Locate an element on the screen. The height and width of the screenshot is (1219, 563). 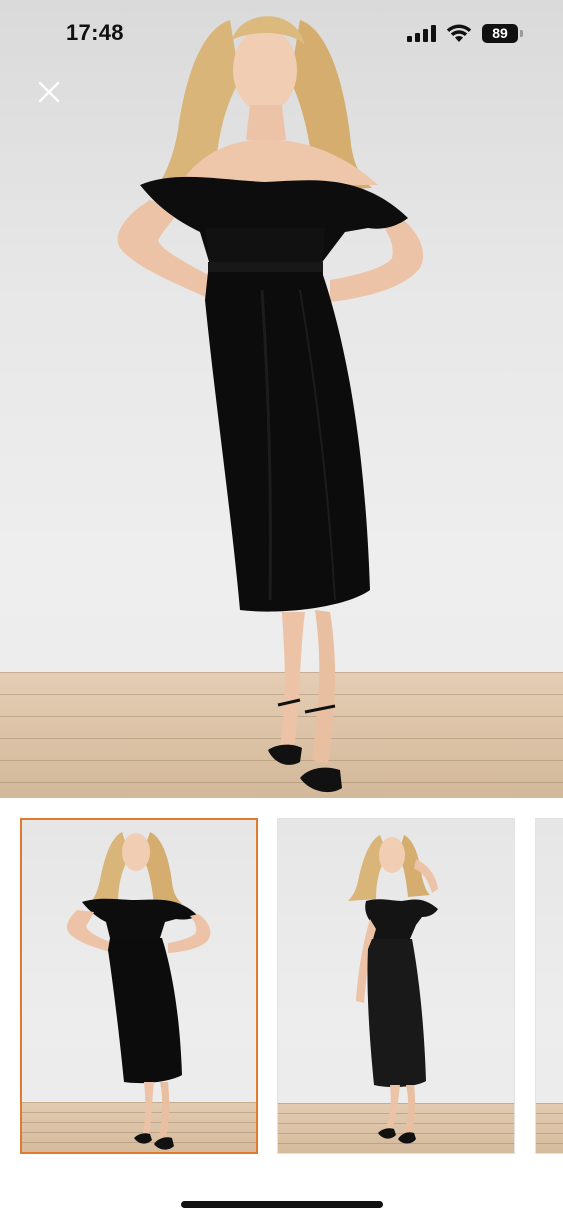
thumbnail-floor is located at coordinates (549, 1128).